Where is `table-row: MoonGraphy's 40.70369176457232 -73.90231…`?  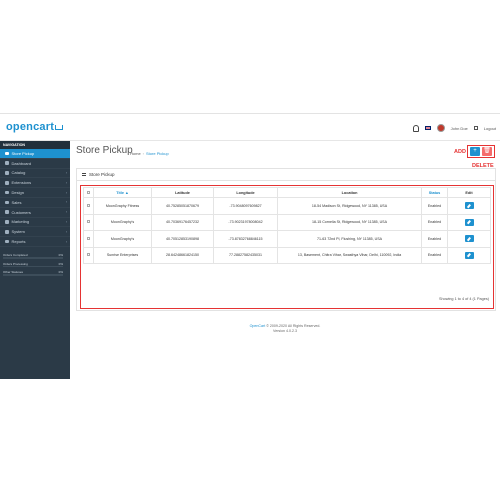
table-row: MoonGraphy's 40.70369176457232 -73.90231… is located at coordinates (287, 222).